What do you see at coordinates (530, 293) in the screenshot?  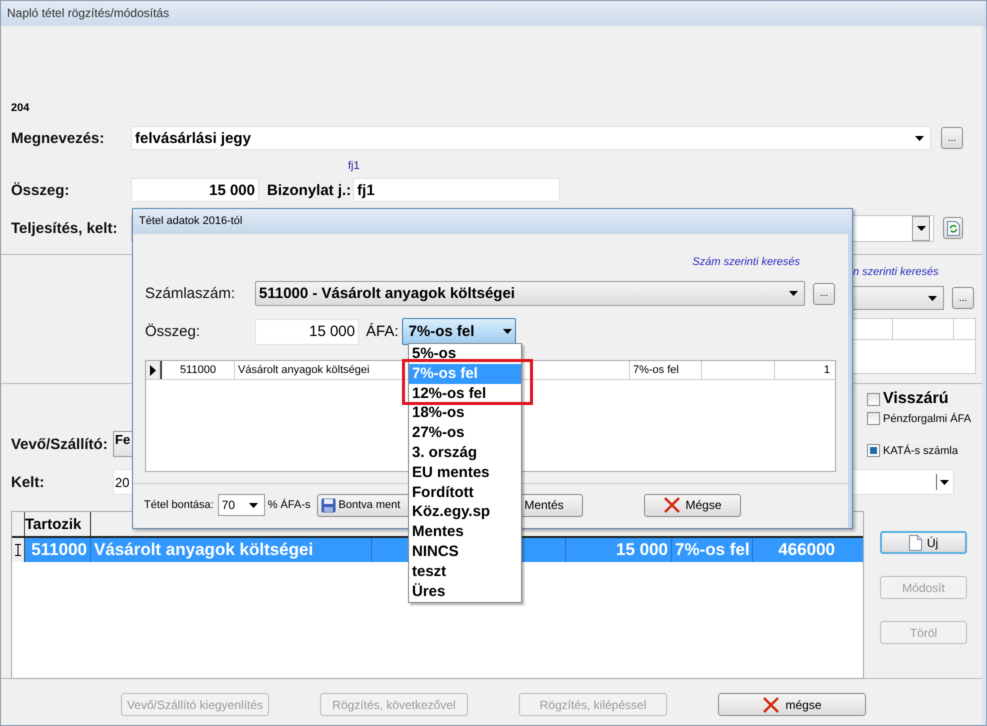 I see `account-combo: 511000 - Vásárolt anyagok költségei` at bounding box center [530, 293].